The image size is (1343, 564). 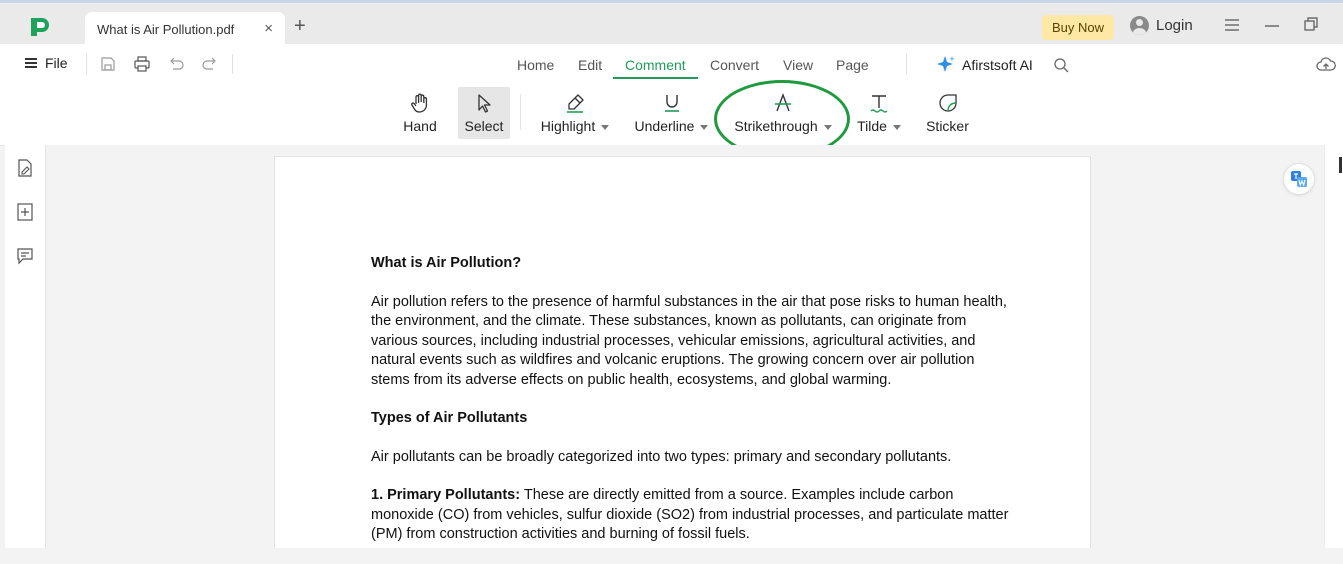 I want to click on sticker-tool: Sticker, so click(x=947, y=113).